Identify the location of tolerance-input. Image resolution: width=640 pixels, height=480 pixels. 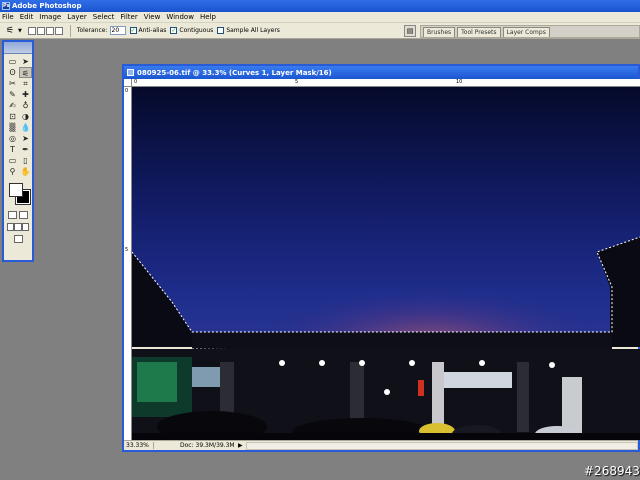
(117, 30).